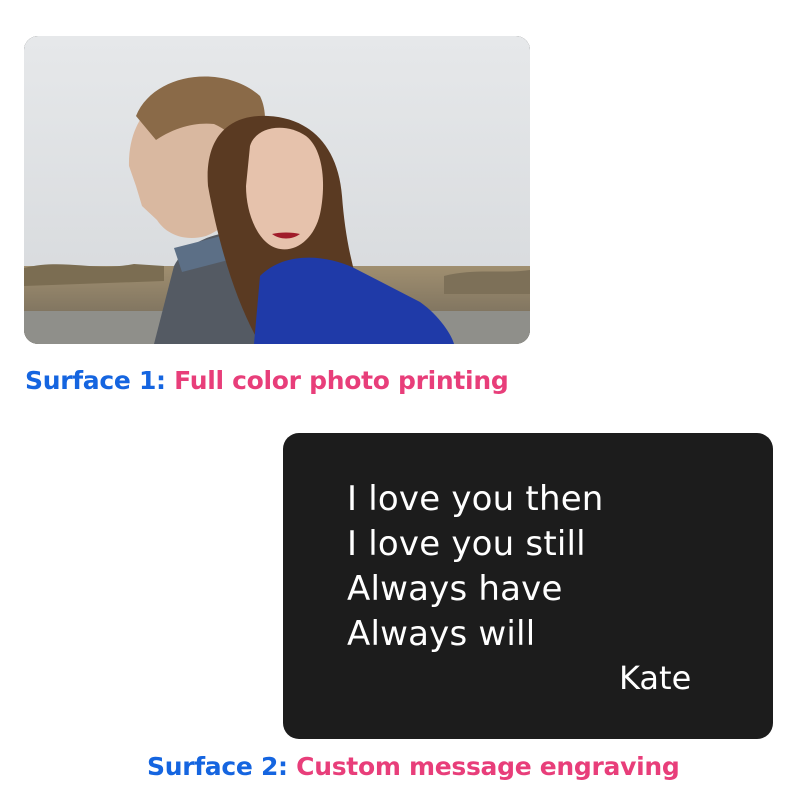 This screenshot has height=800, width=800. What do you see at coordinates (441, 634) in the screenshot?
I see `message-line: Always will` at bounding box center [441, 634].